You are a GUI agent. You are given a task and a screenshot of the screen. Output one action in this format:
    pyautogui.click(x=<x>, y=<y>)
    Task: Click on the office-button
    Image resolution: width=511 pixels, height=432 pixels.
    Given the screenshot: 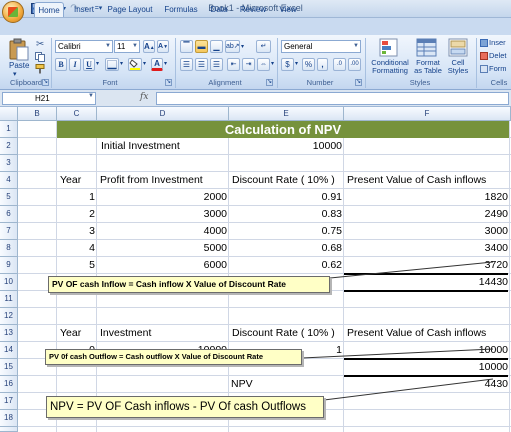 What is the action you would take?
    pyautogui.click(x=13, y=12)
    